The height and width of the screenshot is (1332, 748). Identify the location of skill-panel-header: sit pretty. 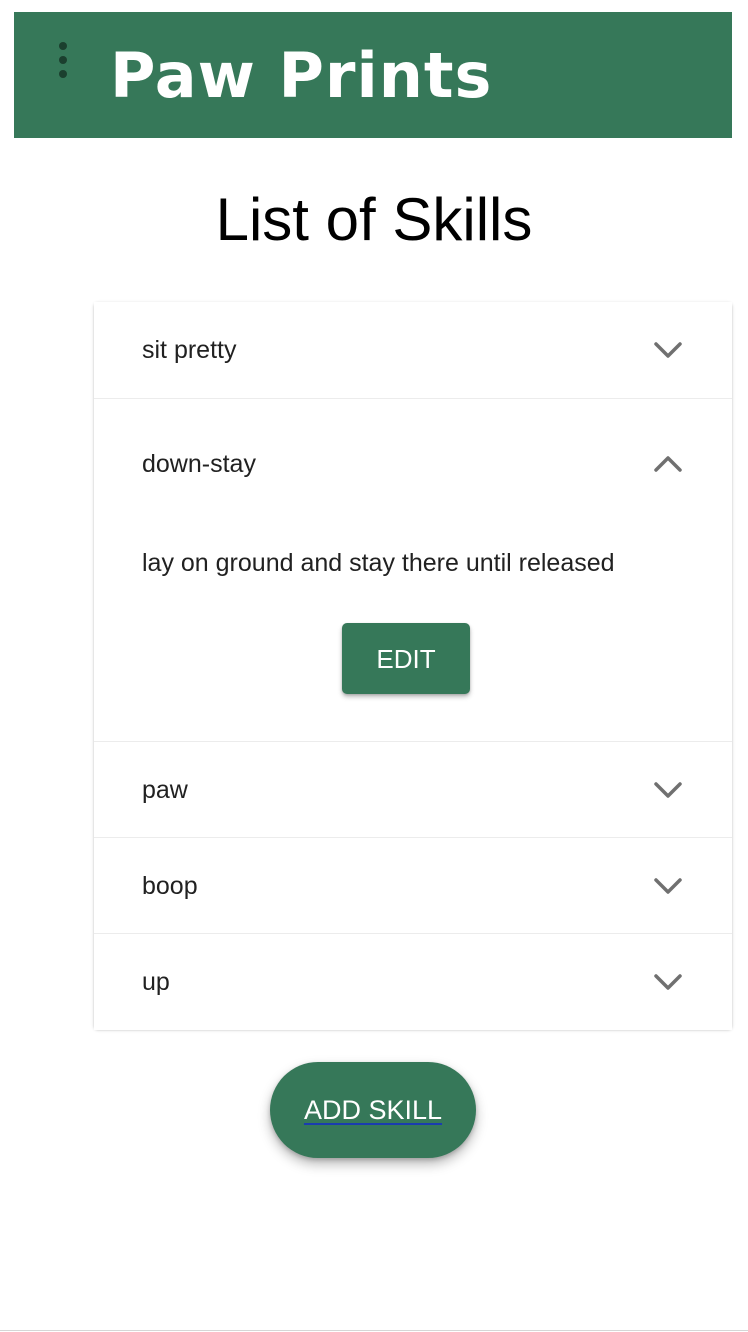
(413, 350).